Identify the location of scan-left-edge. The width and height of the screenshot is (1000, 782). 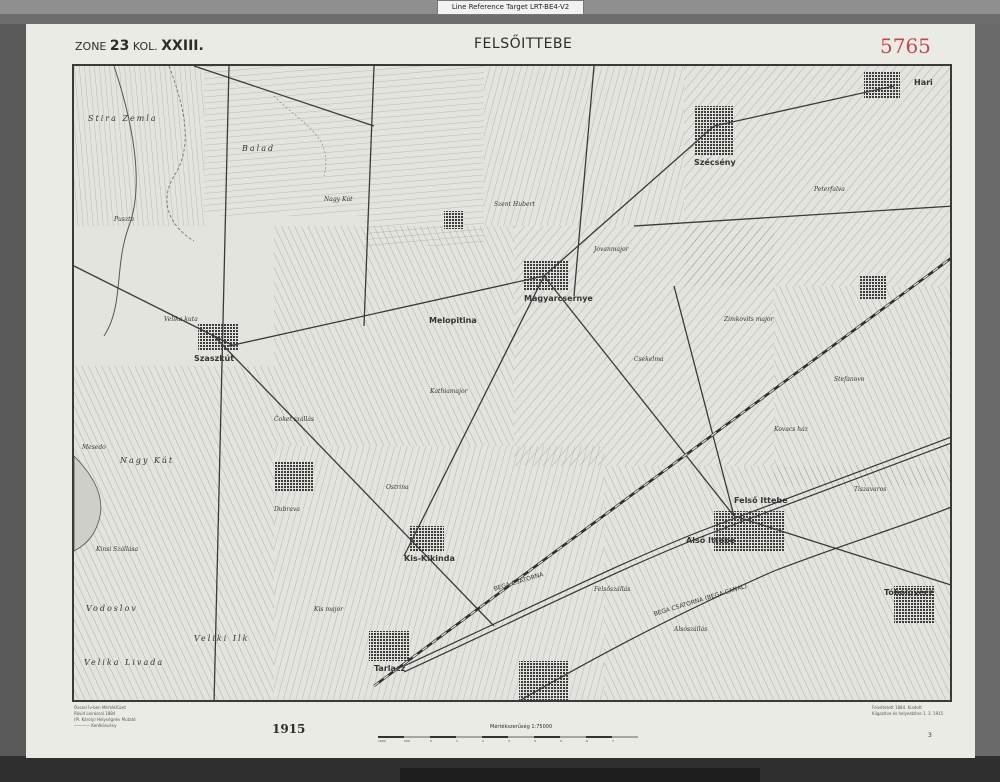
(13, 403).